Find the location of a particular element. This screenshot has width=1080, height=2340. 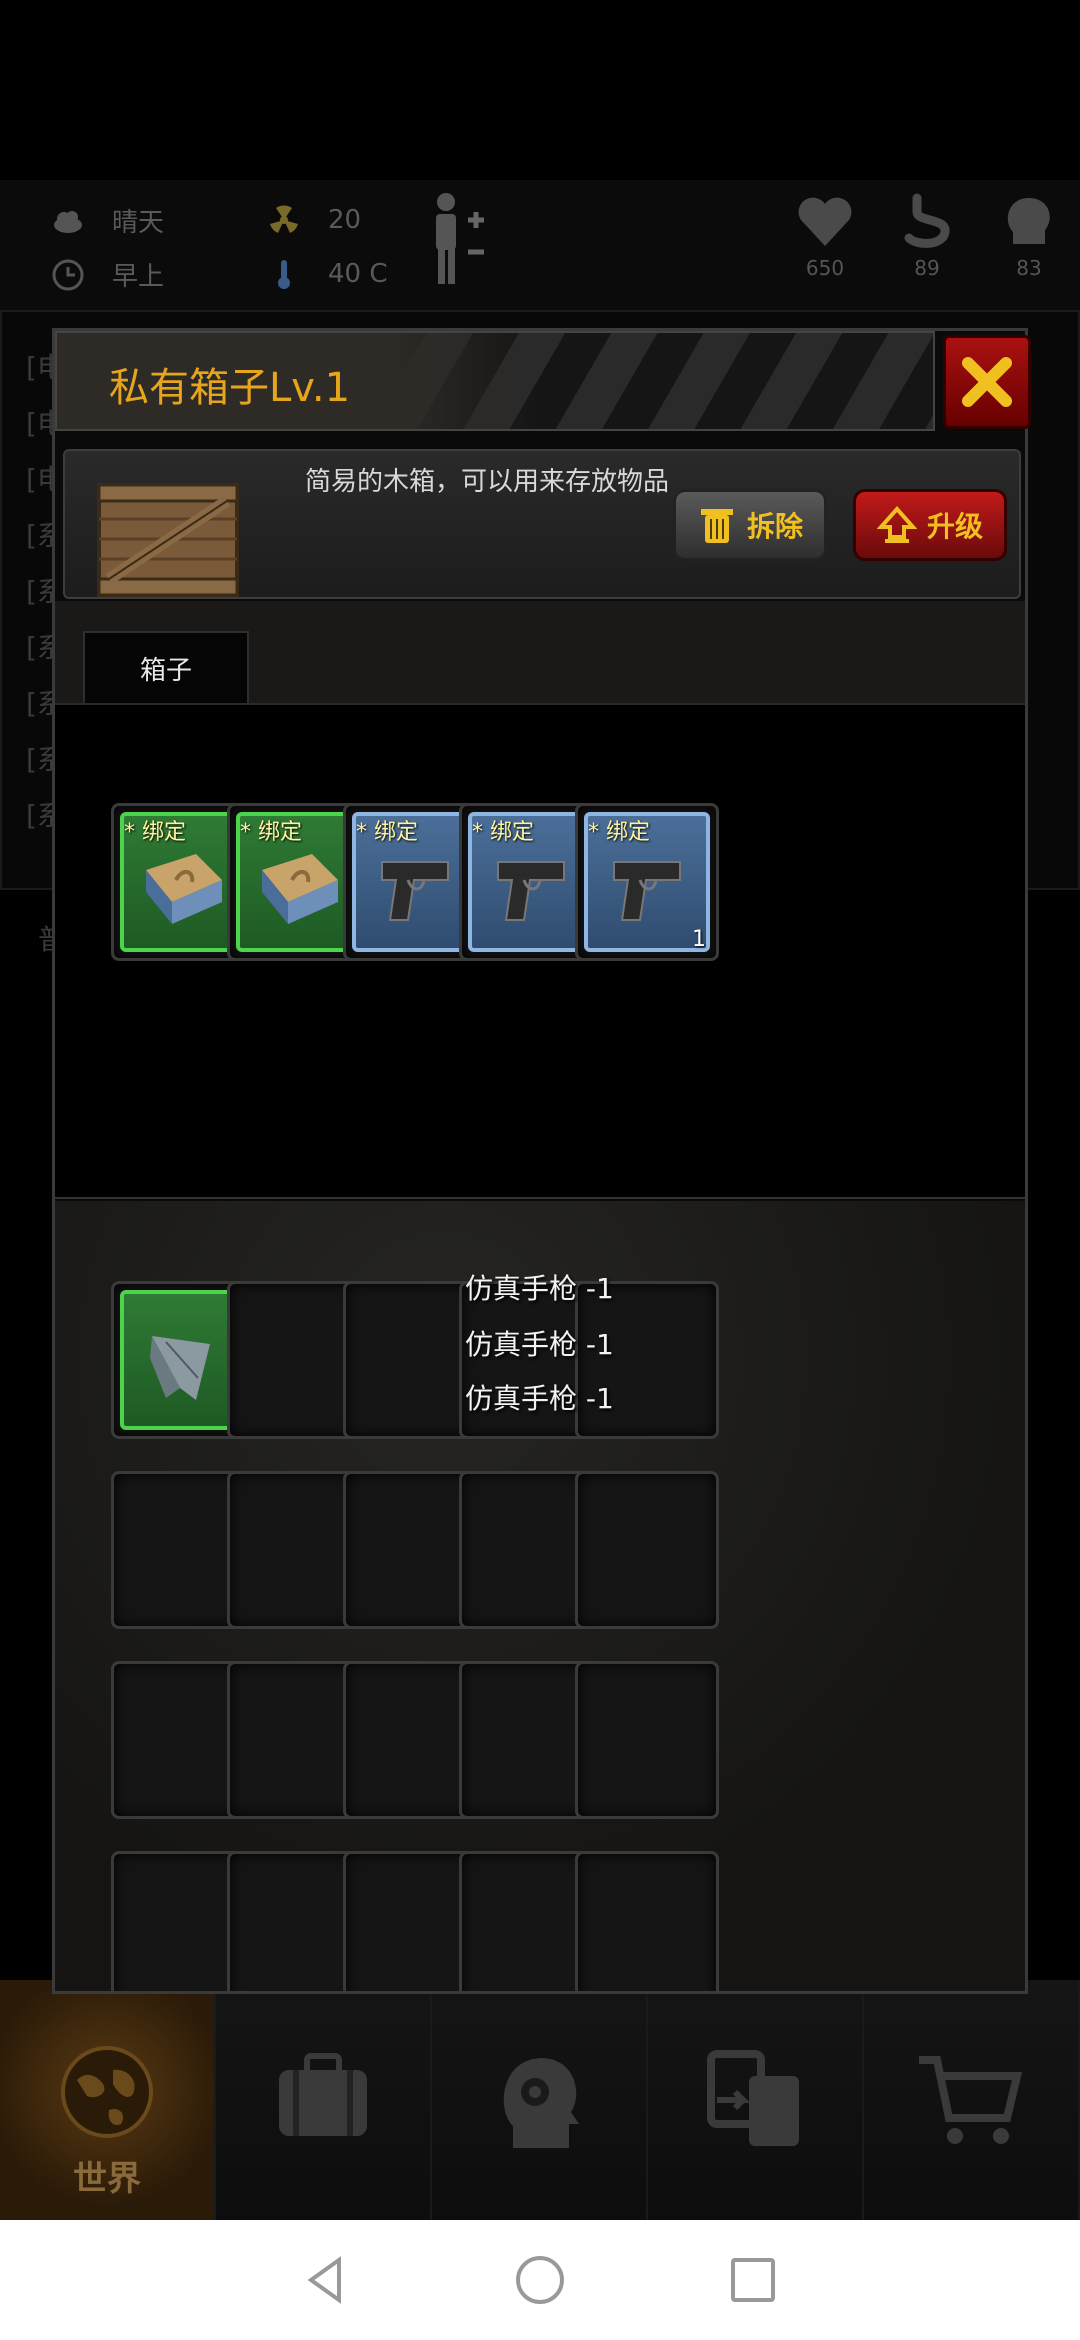

globe-icon is located at coordinates (107, 2092).